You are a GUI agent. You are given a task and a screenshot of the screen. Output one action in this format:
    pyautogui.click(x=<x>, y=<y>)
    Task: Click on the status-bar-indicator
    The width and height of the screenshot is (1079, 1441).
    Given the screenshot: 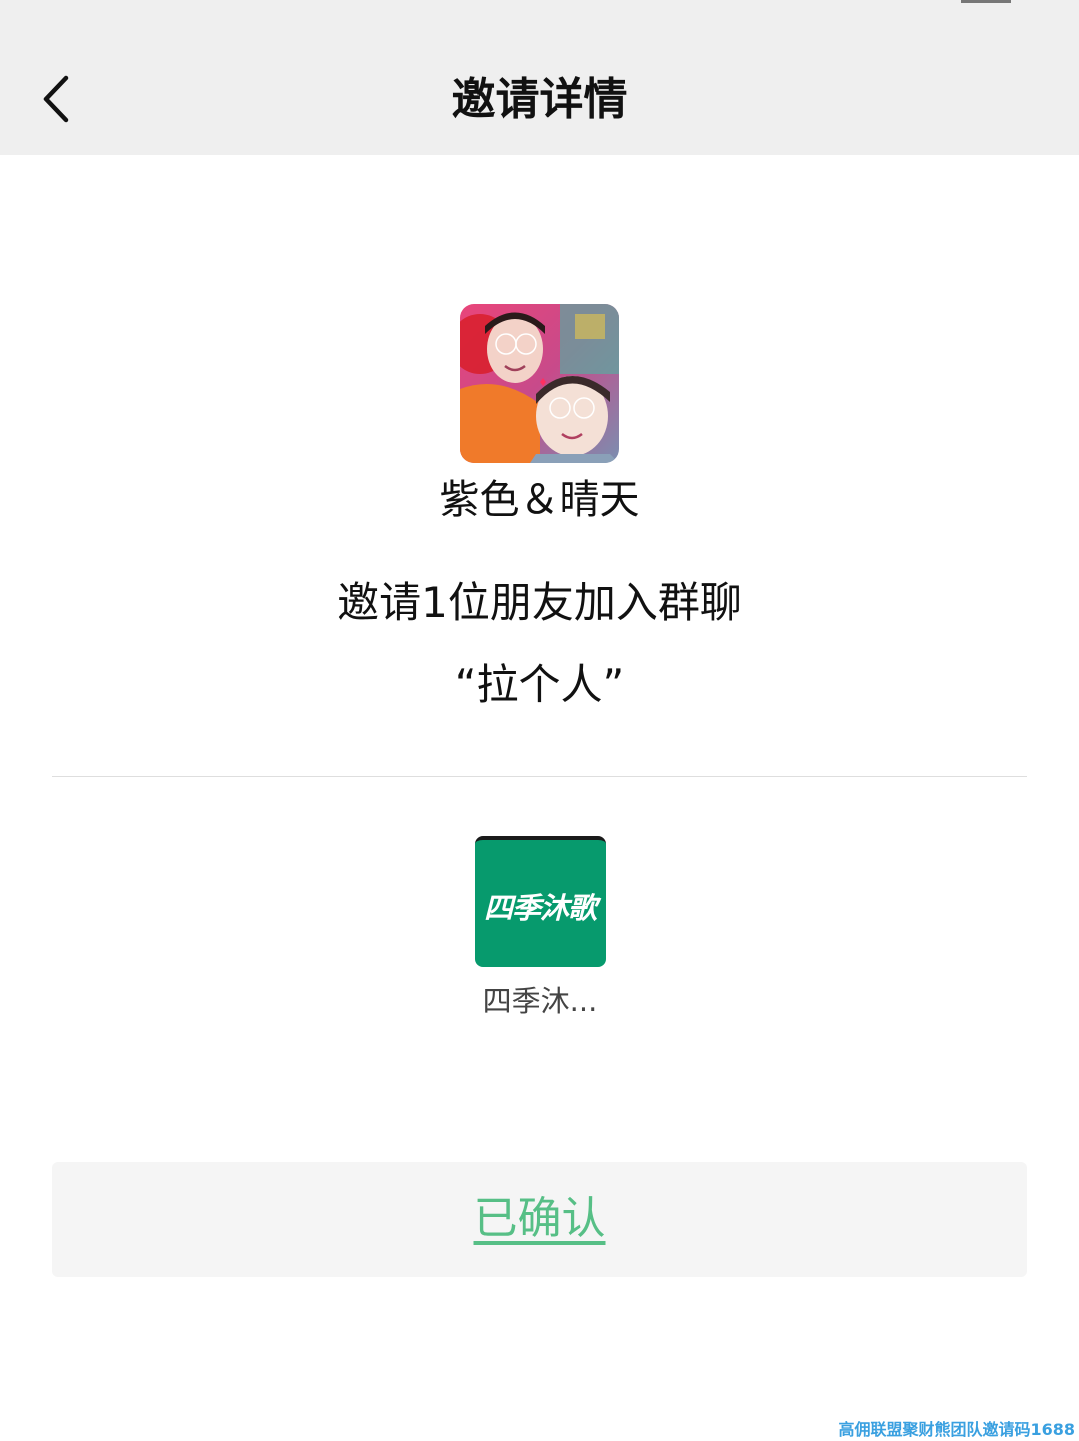 What is the action you would take?
    pyautogui.click(x=986, y=1)
    